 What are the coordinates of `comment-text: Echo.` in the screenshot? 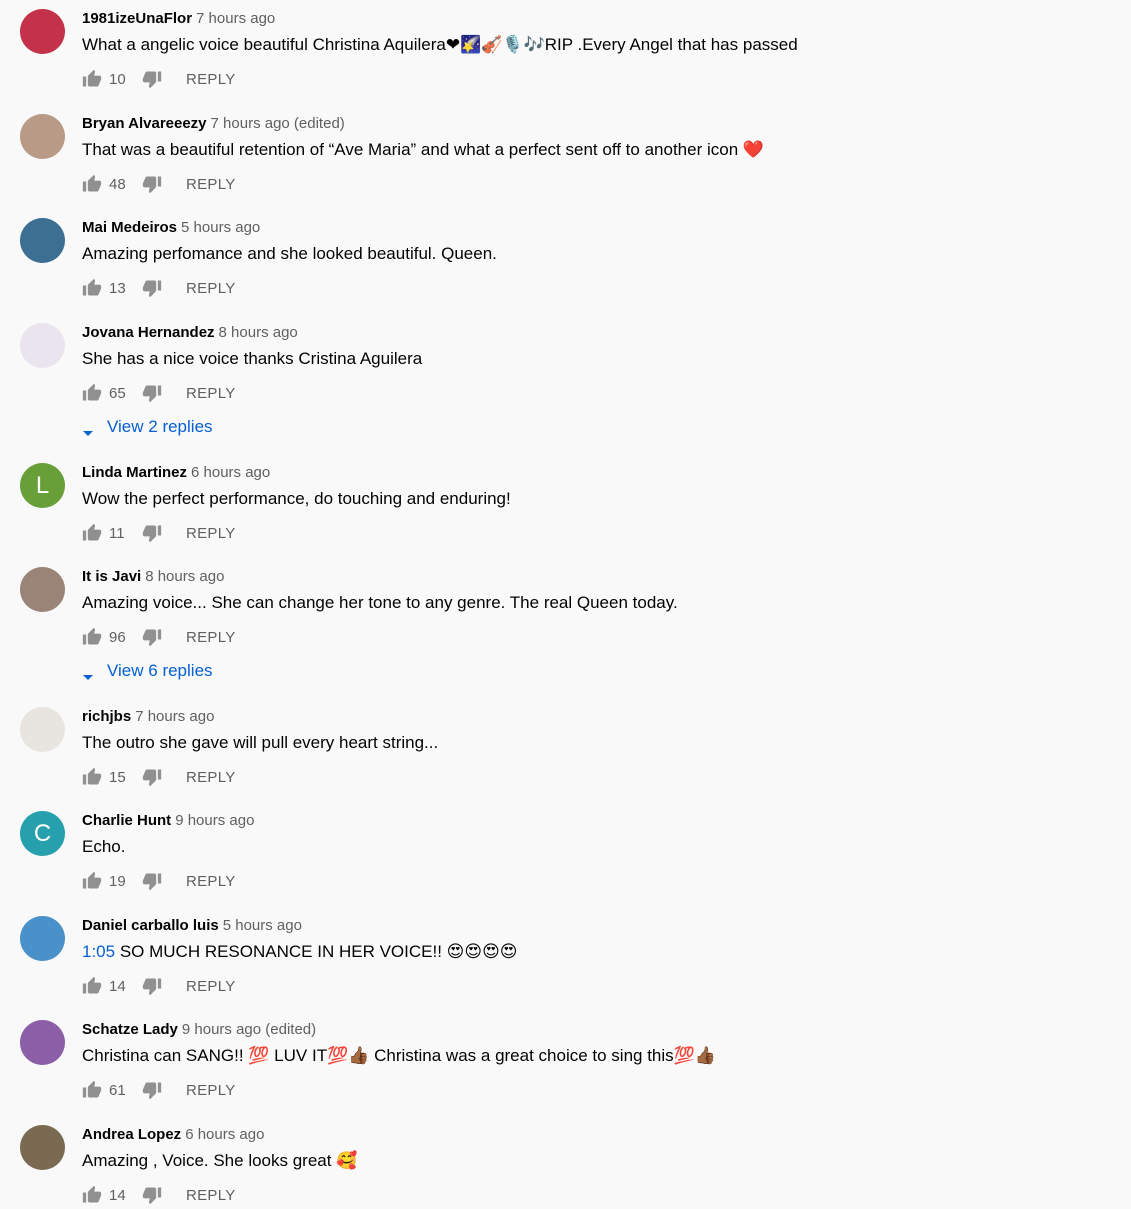 It's located at (104, 846).